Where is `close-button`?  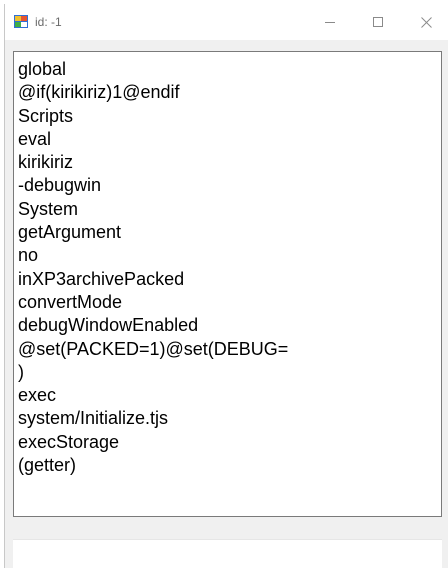 close-button is located at coordinates (425, 22).